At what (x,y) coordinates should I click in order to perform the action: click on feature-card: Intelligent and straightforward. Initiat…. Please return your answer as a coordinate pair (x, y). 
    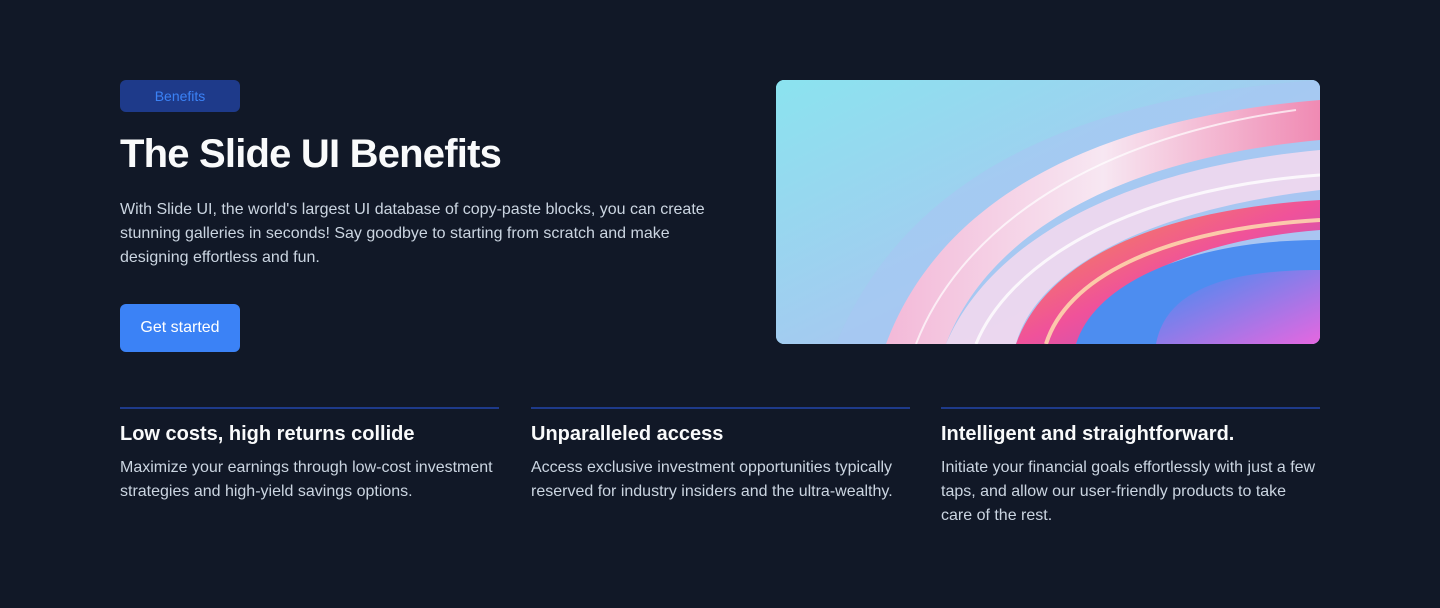
    Looking at the image, I should click on (1130, 467).